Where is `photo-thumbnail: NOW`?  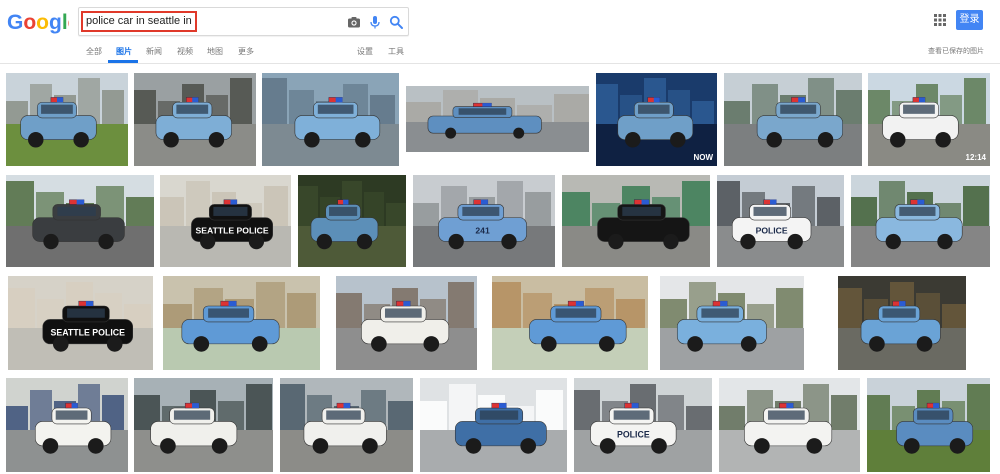
photo-thumbnail: NOW is located at coordinates (656, 119).